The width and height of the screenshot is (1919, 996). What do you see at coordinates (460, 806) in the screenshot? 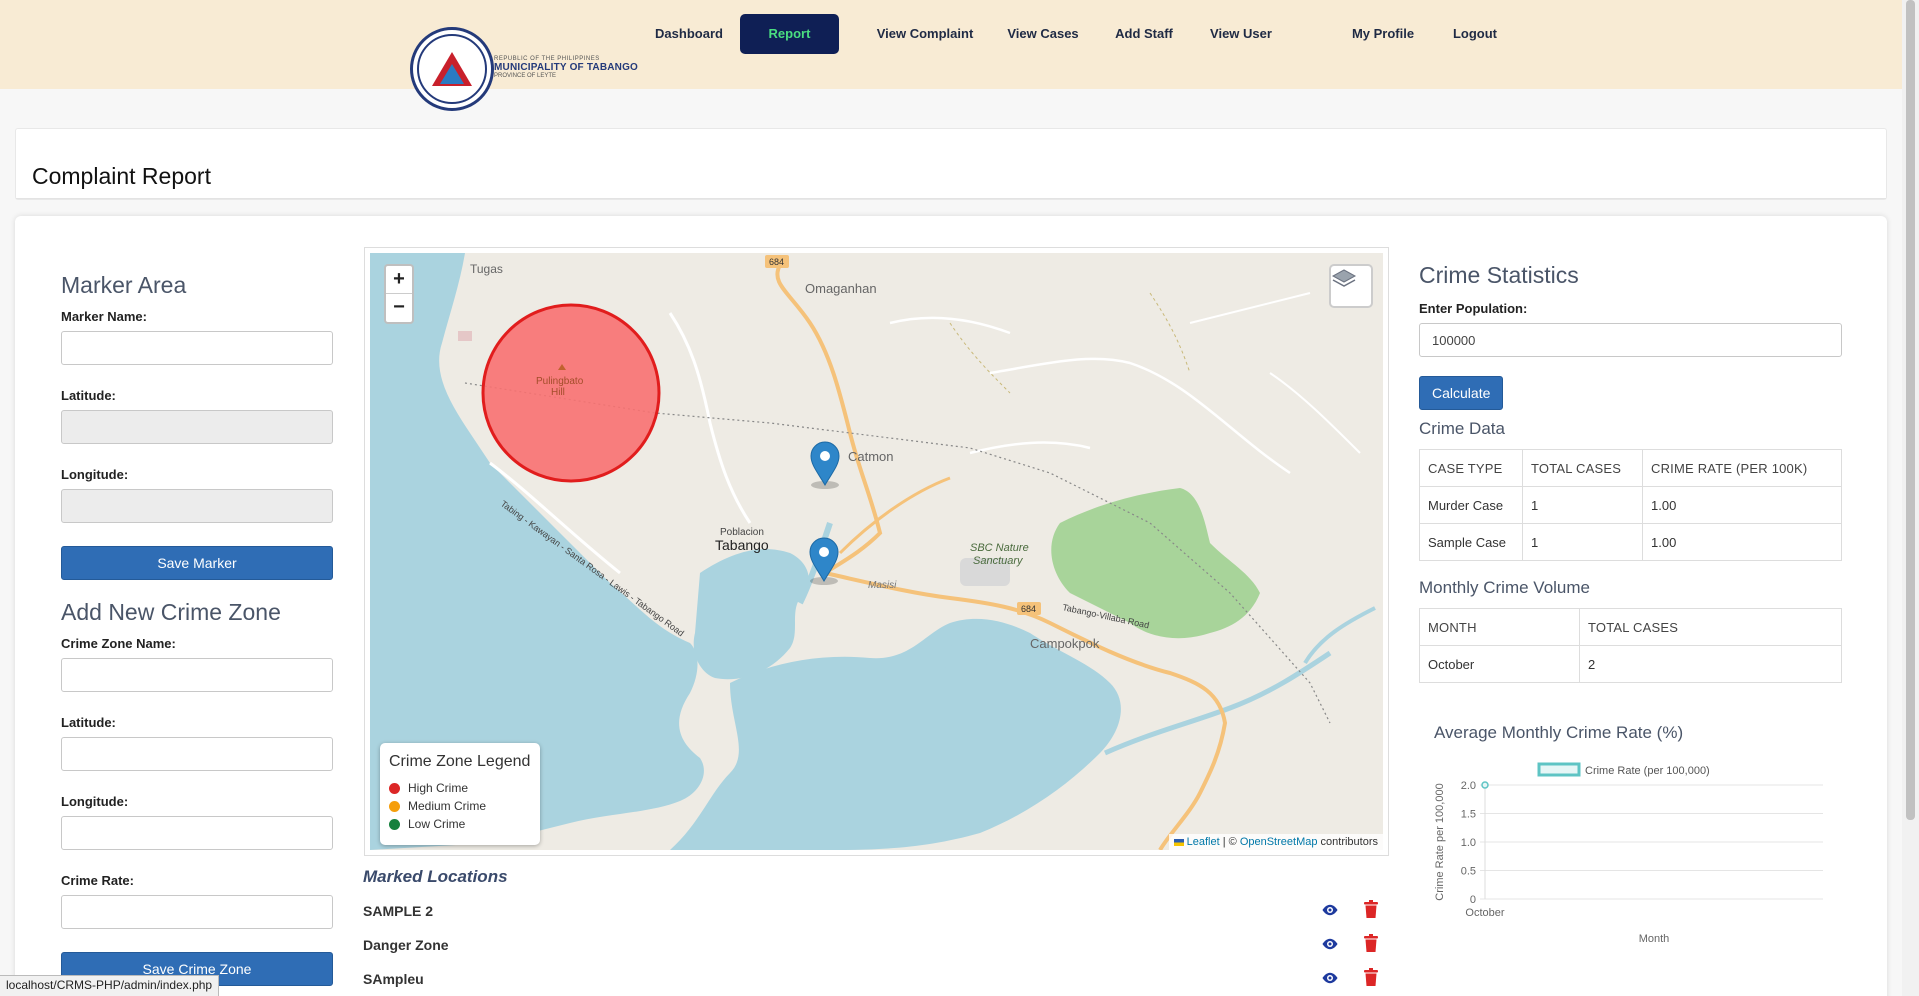
I see `legend-item-medium: Medium Crime` at bounding box center [460, 806].